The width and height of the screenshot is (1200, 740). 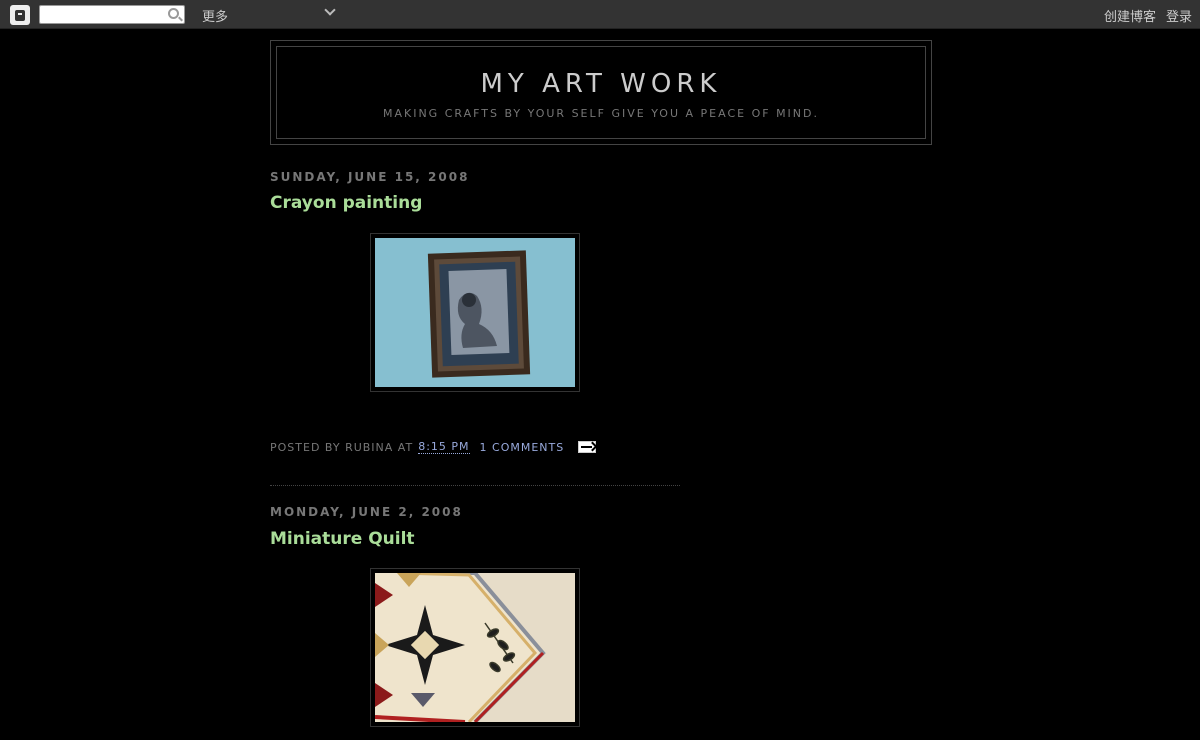 I want to click on quilt-image, so click(x=475, y=647).